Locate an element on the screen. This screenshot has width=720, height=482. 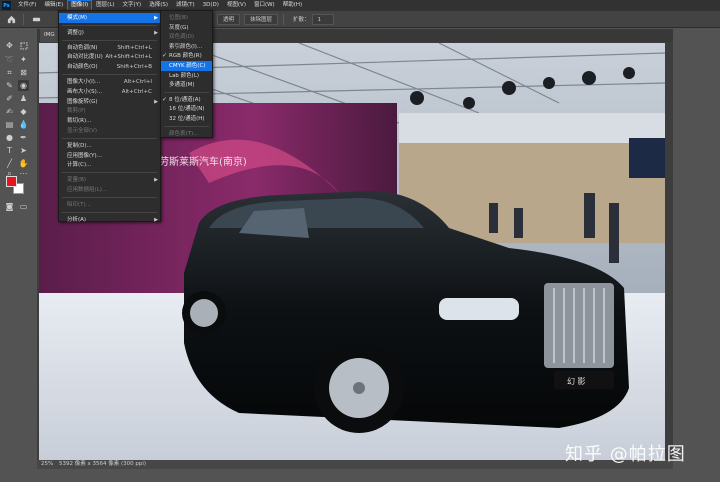
pen-tool-icon: ✒ is located at coordinates (23, 137).